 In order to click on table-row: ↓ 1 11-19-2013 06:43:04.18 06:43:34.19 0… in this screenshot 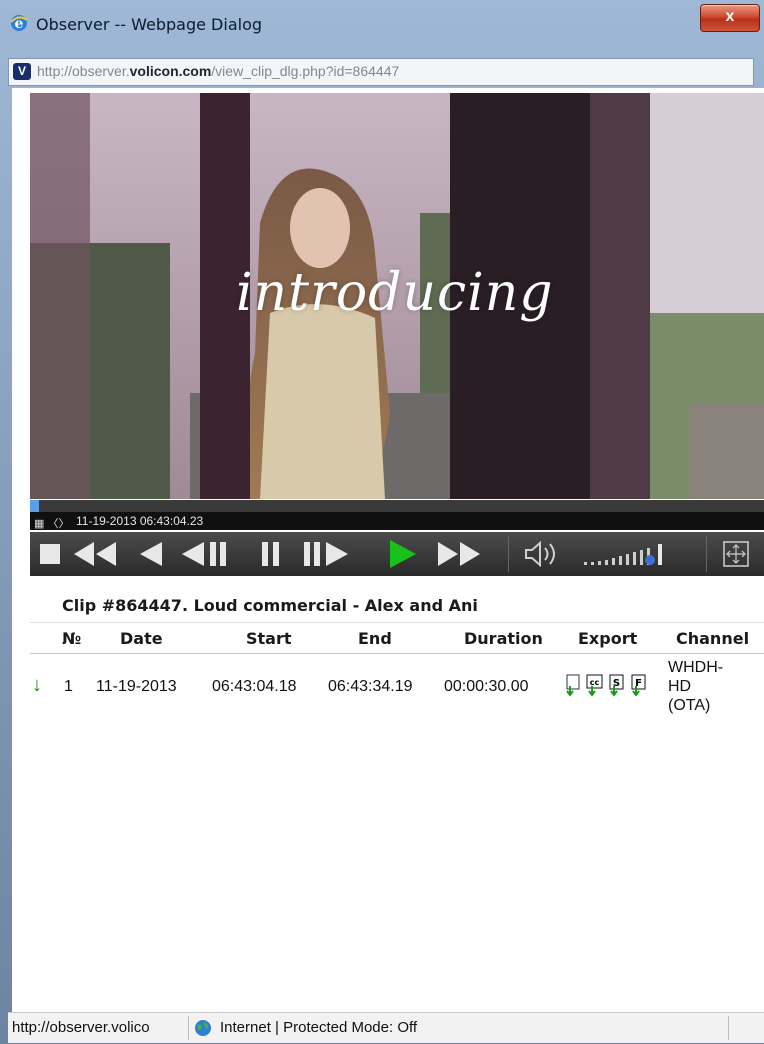, I will do `click(397, 689)`.